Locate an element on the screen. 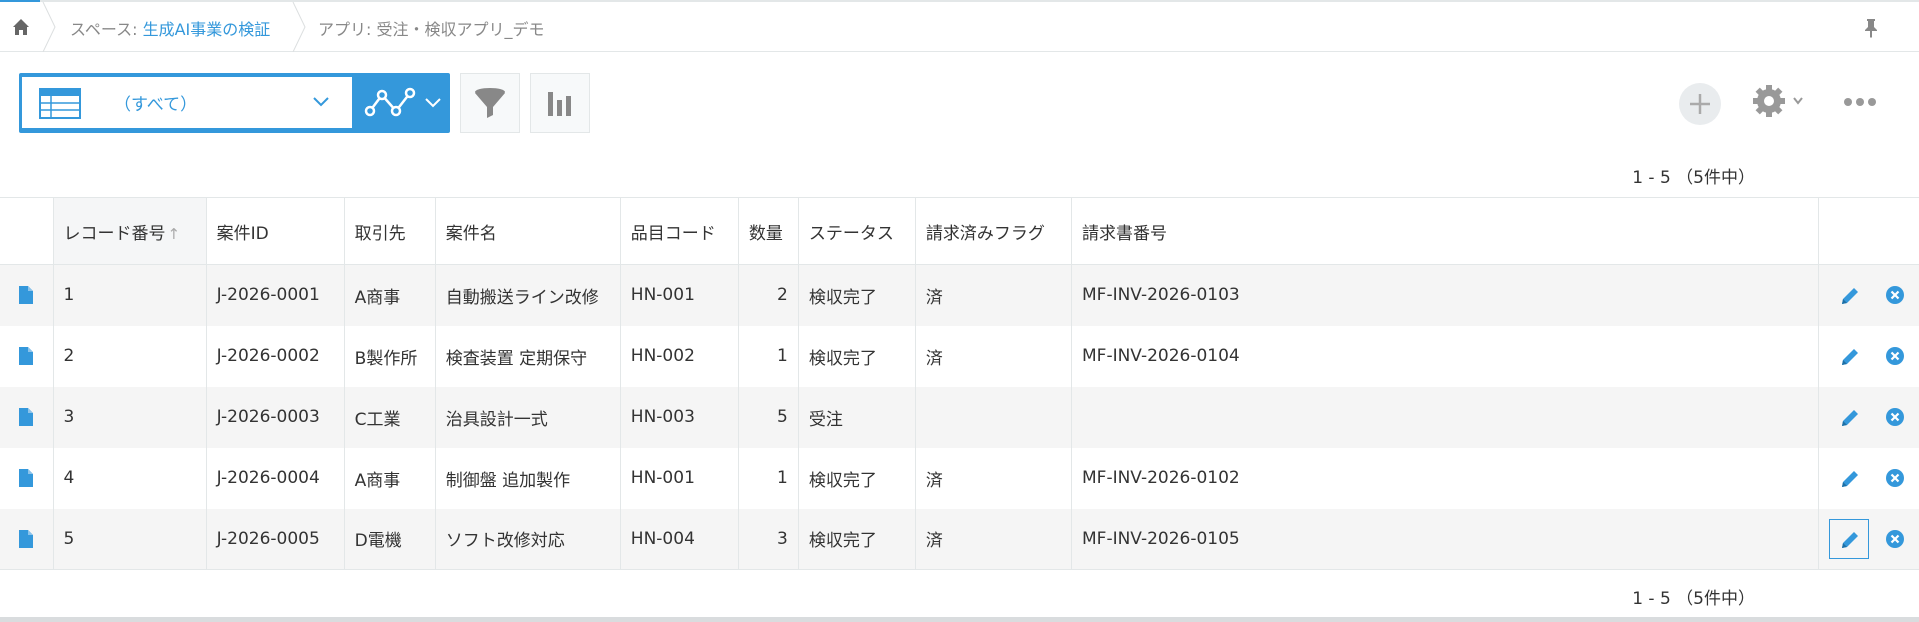  cell-invoice-number: MF-INV-2026-0103 is located at coordinates (1445, 295).